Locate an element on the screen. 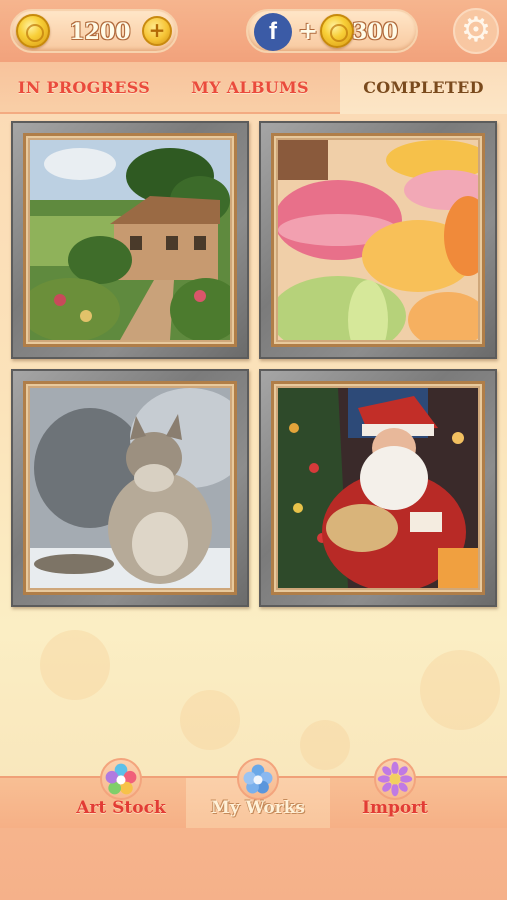  coin-balance-pill: 1200 + is located at coordinates (94, 31).